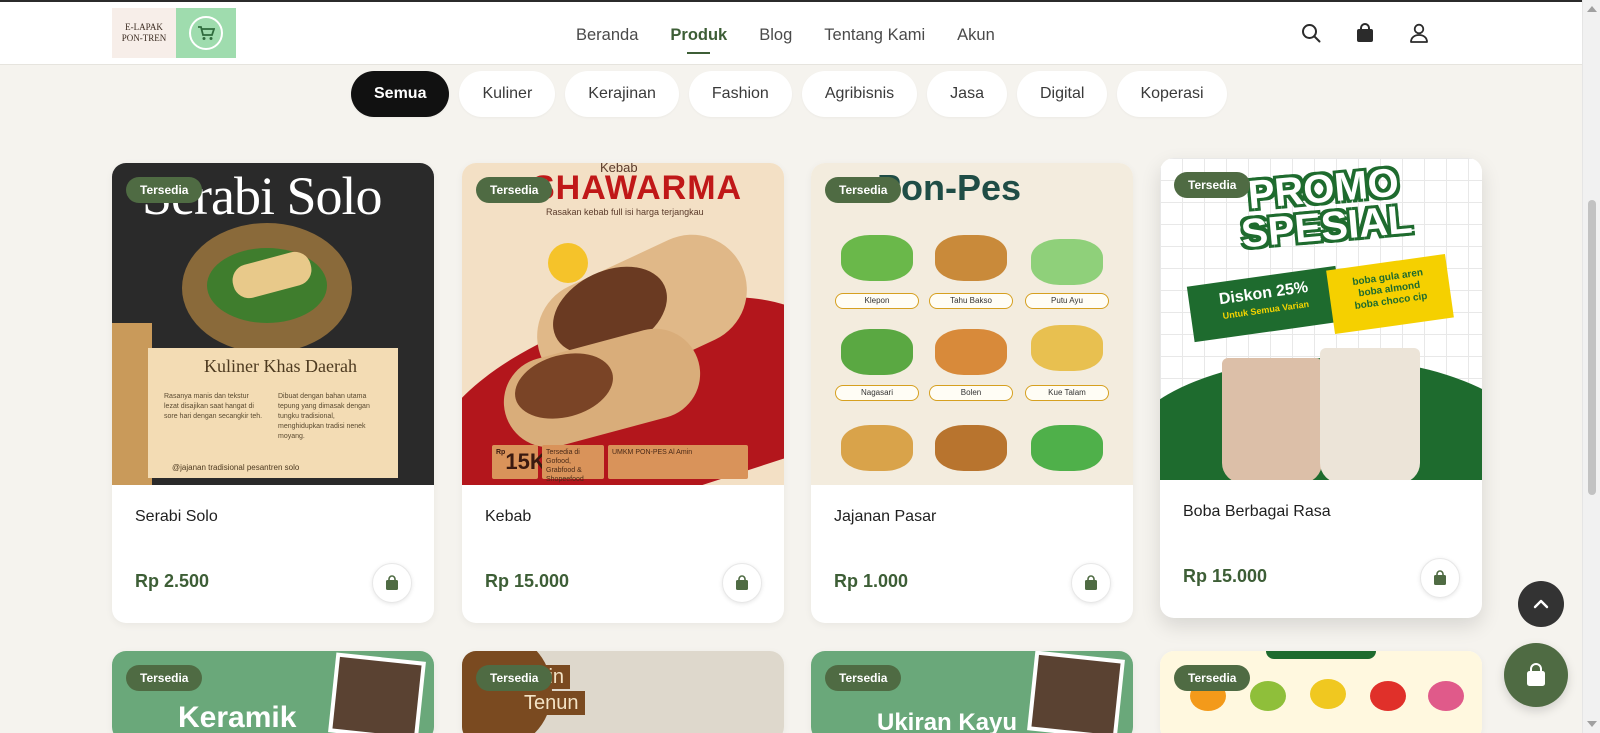 The height and width of the screenshot is (733, 1600). Describe the element at coordinates (206, 33) in the screenshot. I see `logo-cart-emblem` at that location.